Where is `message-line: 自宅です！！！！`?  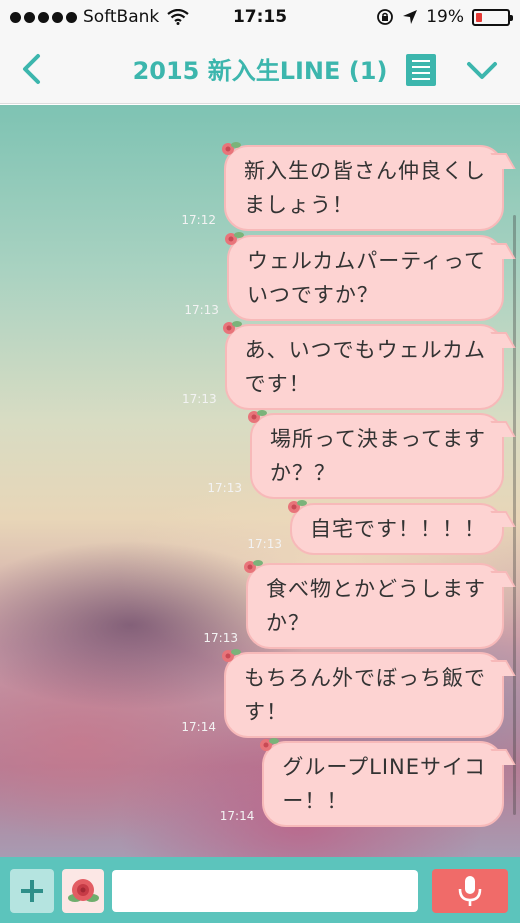 message-line: 自宅です！！！！ is located at coordinates (398, 529).